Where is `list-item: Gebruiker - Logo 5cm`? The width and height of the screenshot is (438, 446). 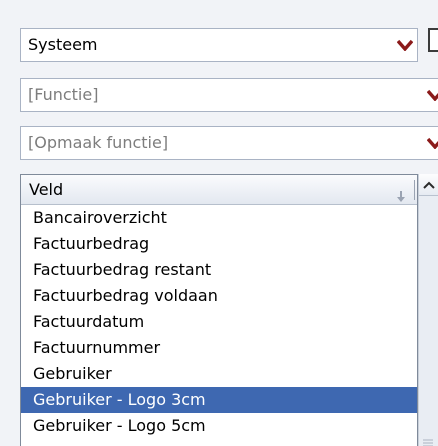 list-item: Gebruiker - Logo 5cm is located at coordinates (219, 426).